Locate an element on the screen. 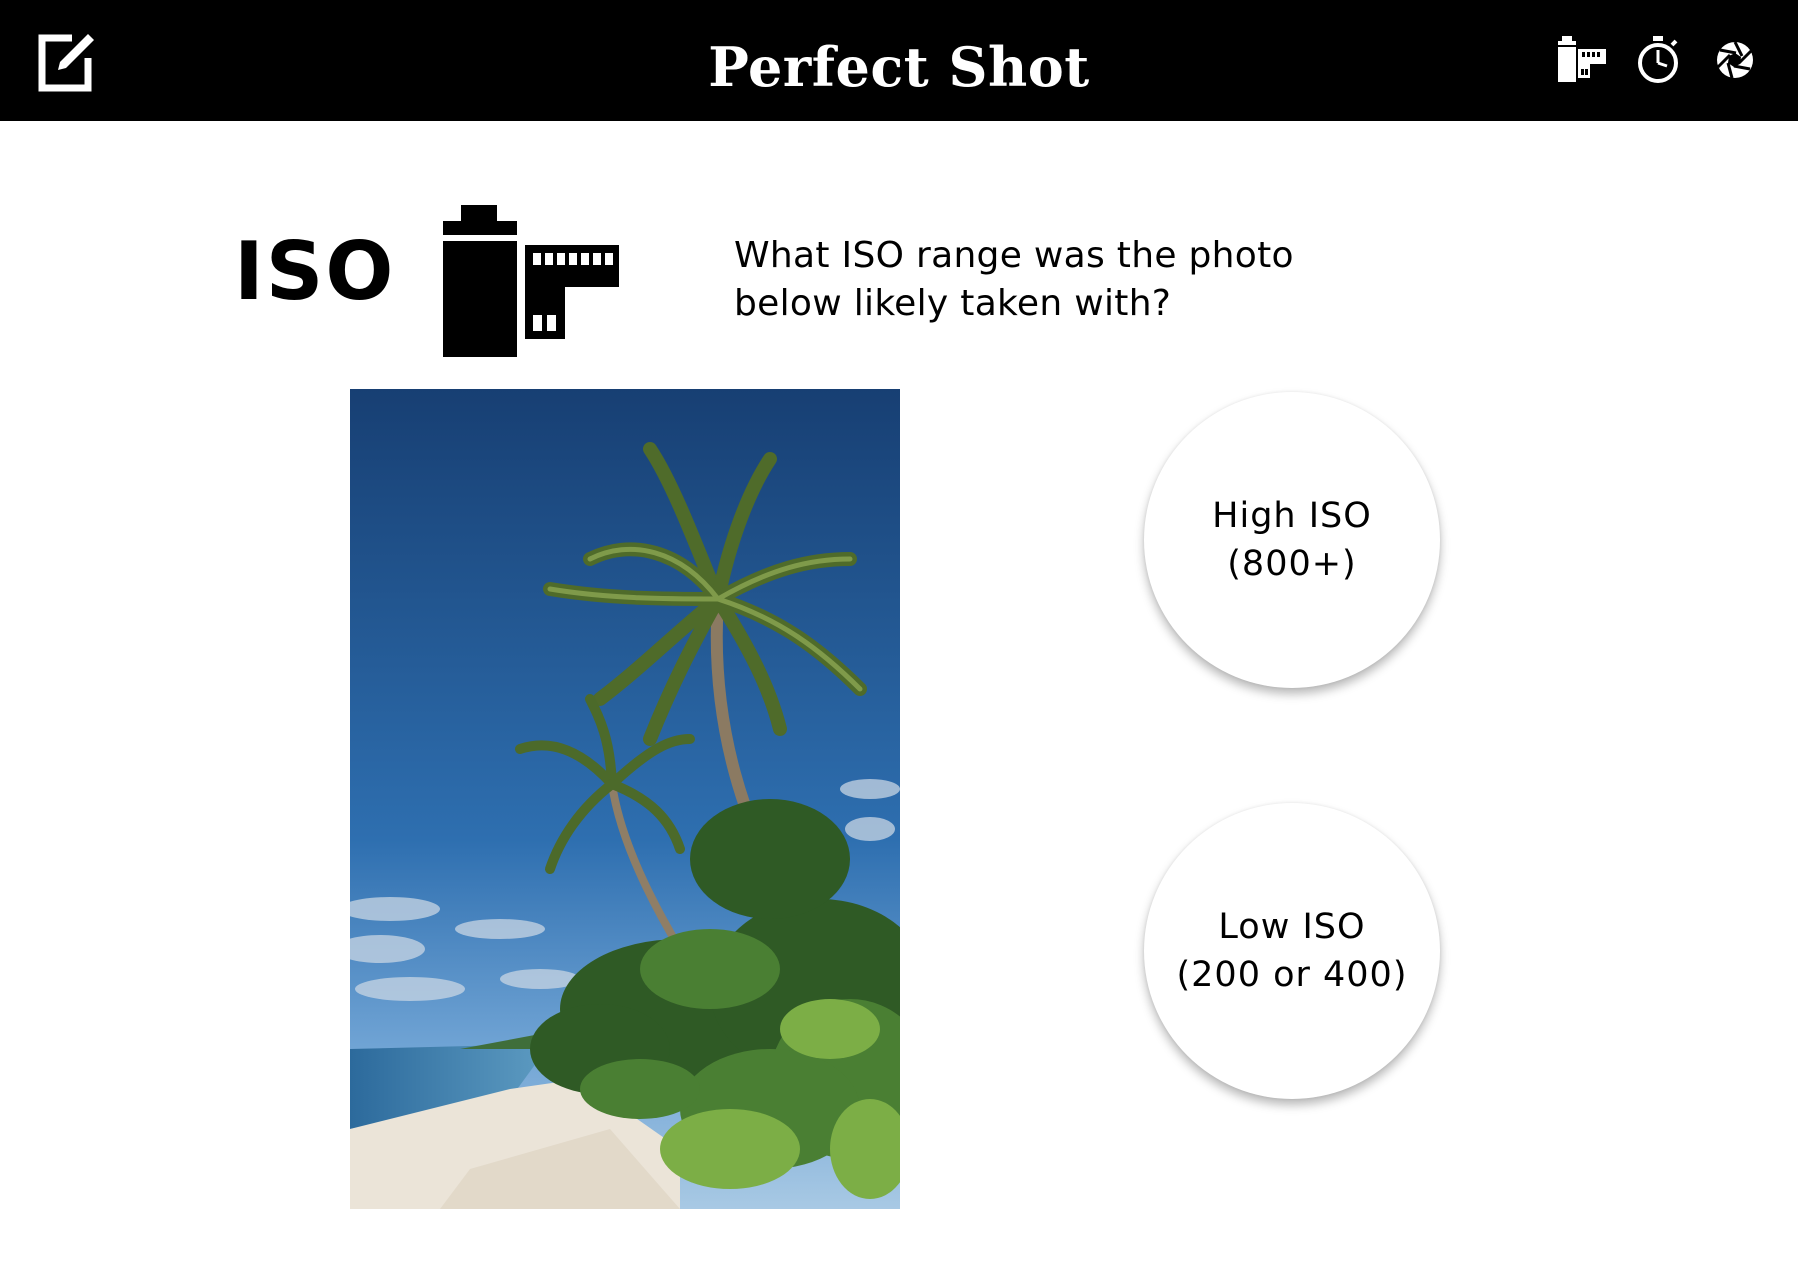  stopwatch-icon is located at coordinates (1658, 60).